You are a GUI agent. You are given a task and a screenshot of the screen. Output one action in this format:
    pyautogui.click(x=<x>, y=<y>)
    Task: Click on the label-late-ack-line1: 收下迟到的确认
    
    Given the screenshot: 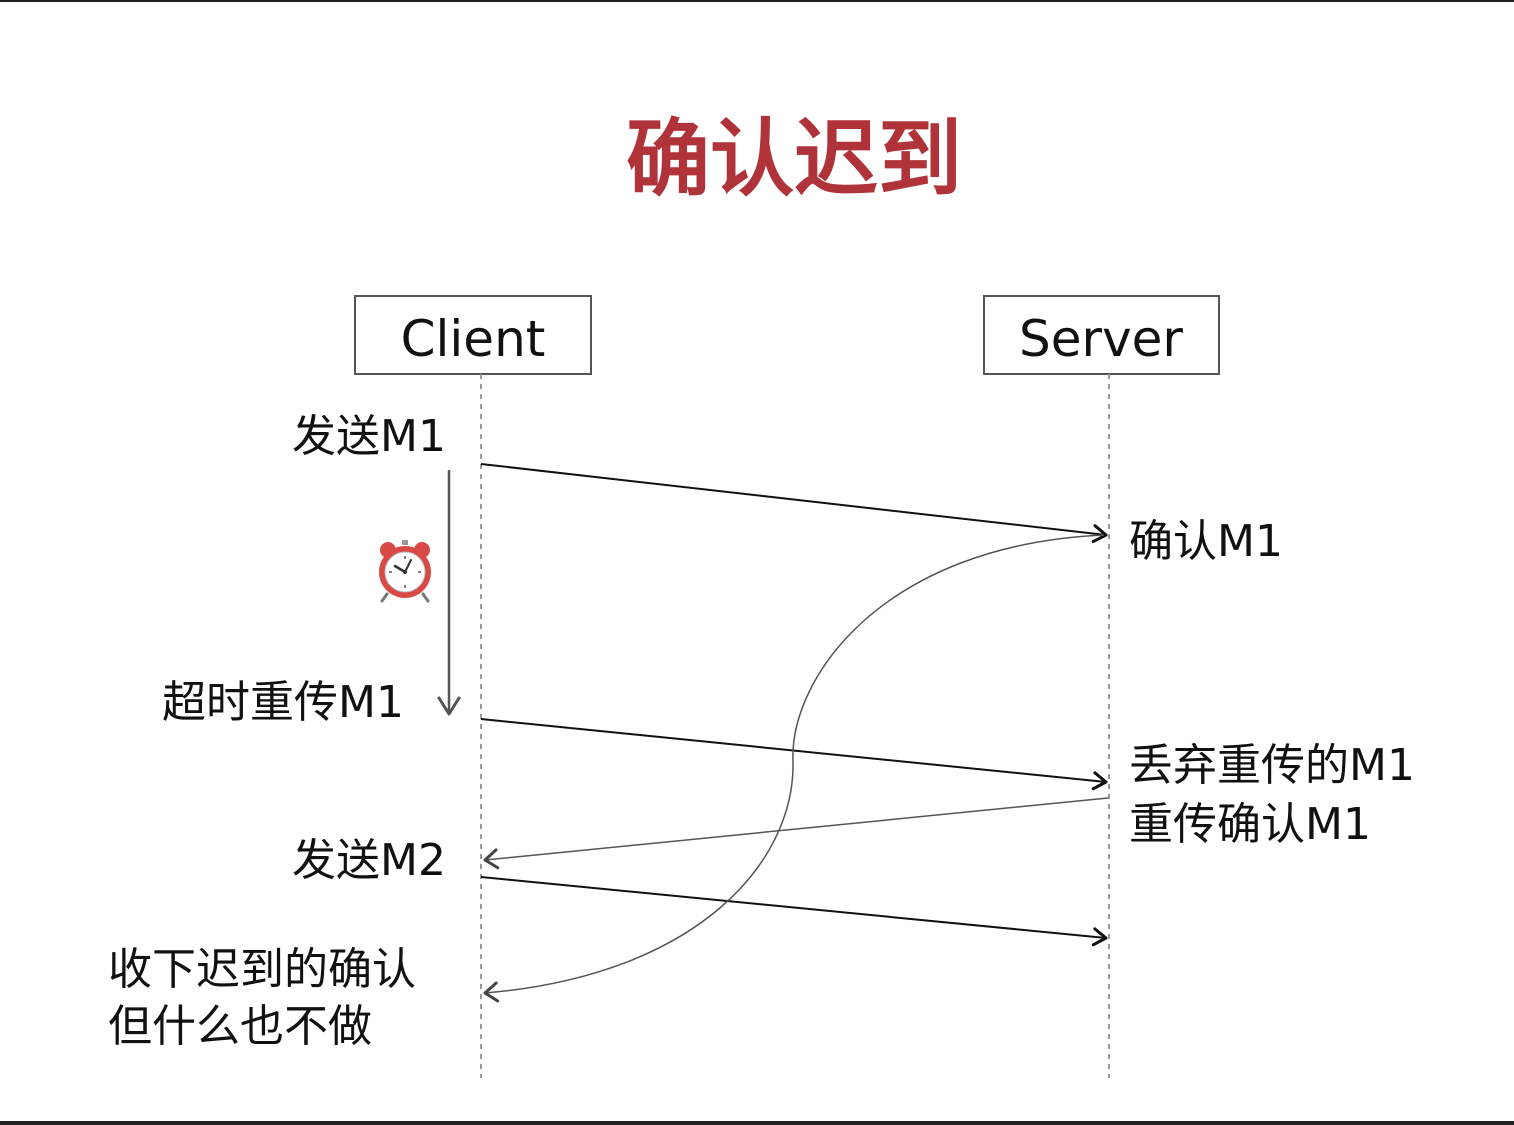 What is the action you would take?
    pyautogui.click(x=262, y=969)
    